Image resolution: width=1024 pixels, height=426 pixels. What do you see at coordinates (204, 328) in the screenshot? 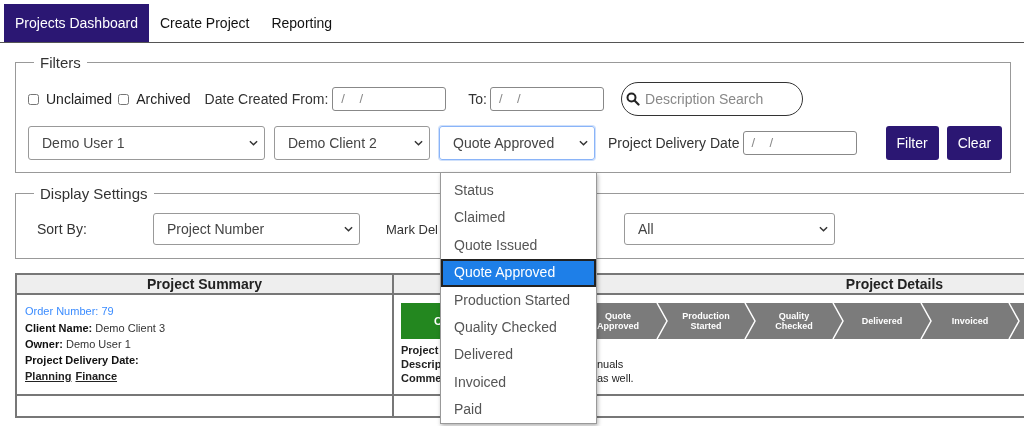
I see `summary-field: Client Name: Demo Client 3` at bounding box center [204, 328].